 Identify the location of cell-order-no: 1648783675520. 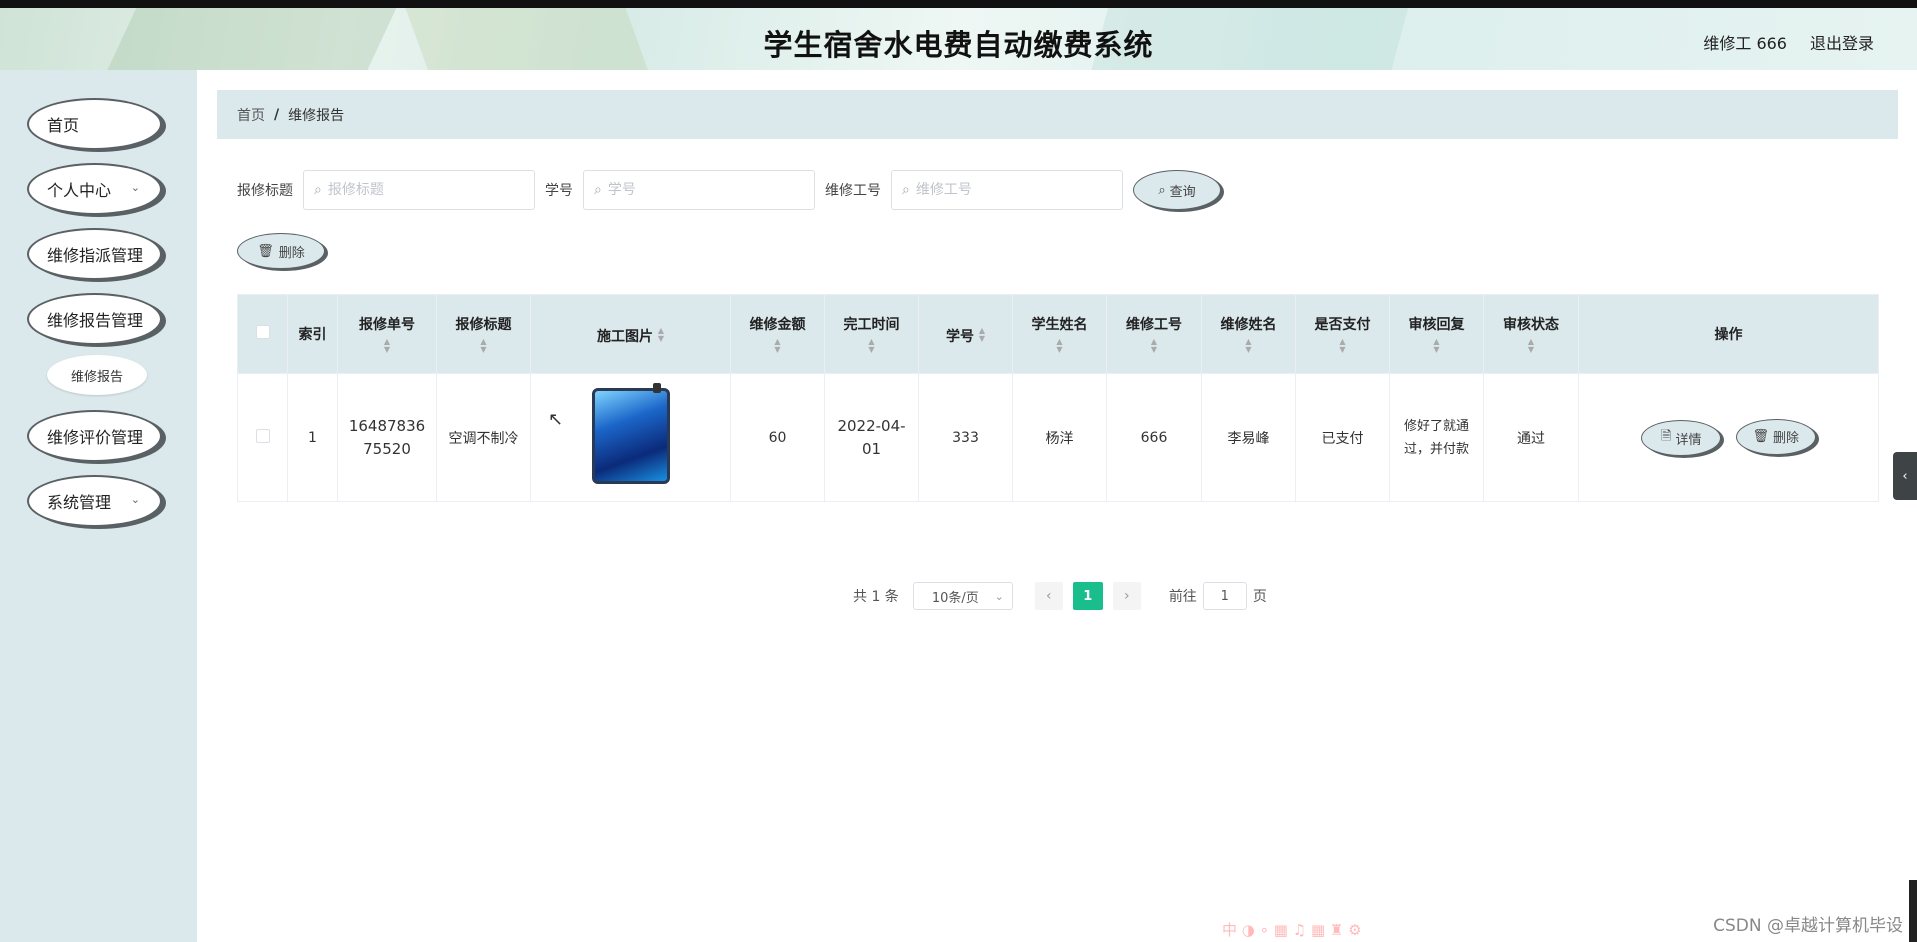
(387, 437).